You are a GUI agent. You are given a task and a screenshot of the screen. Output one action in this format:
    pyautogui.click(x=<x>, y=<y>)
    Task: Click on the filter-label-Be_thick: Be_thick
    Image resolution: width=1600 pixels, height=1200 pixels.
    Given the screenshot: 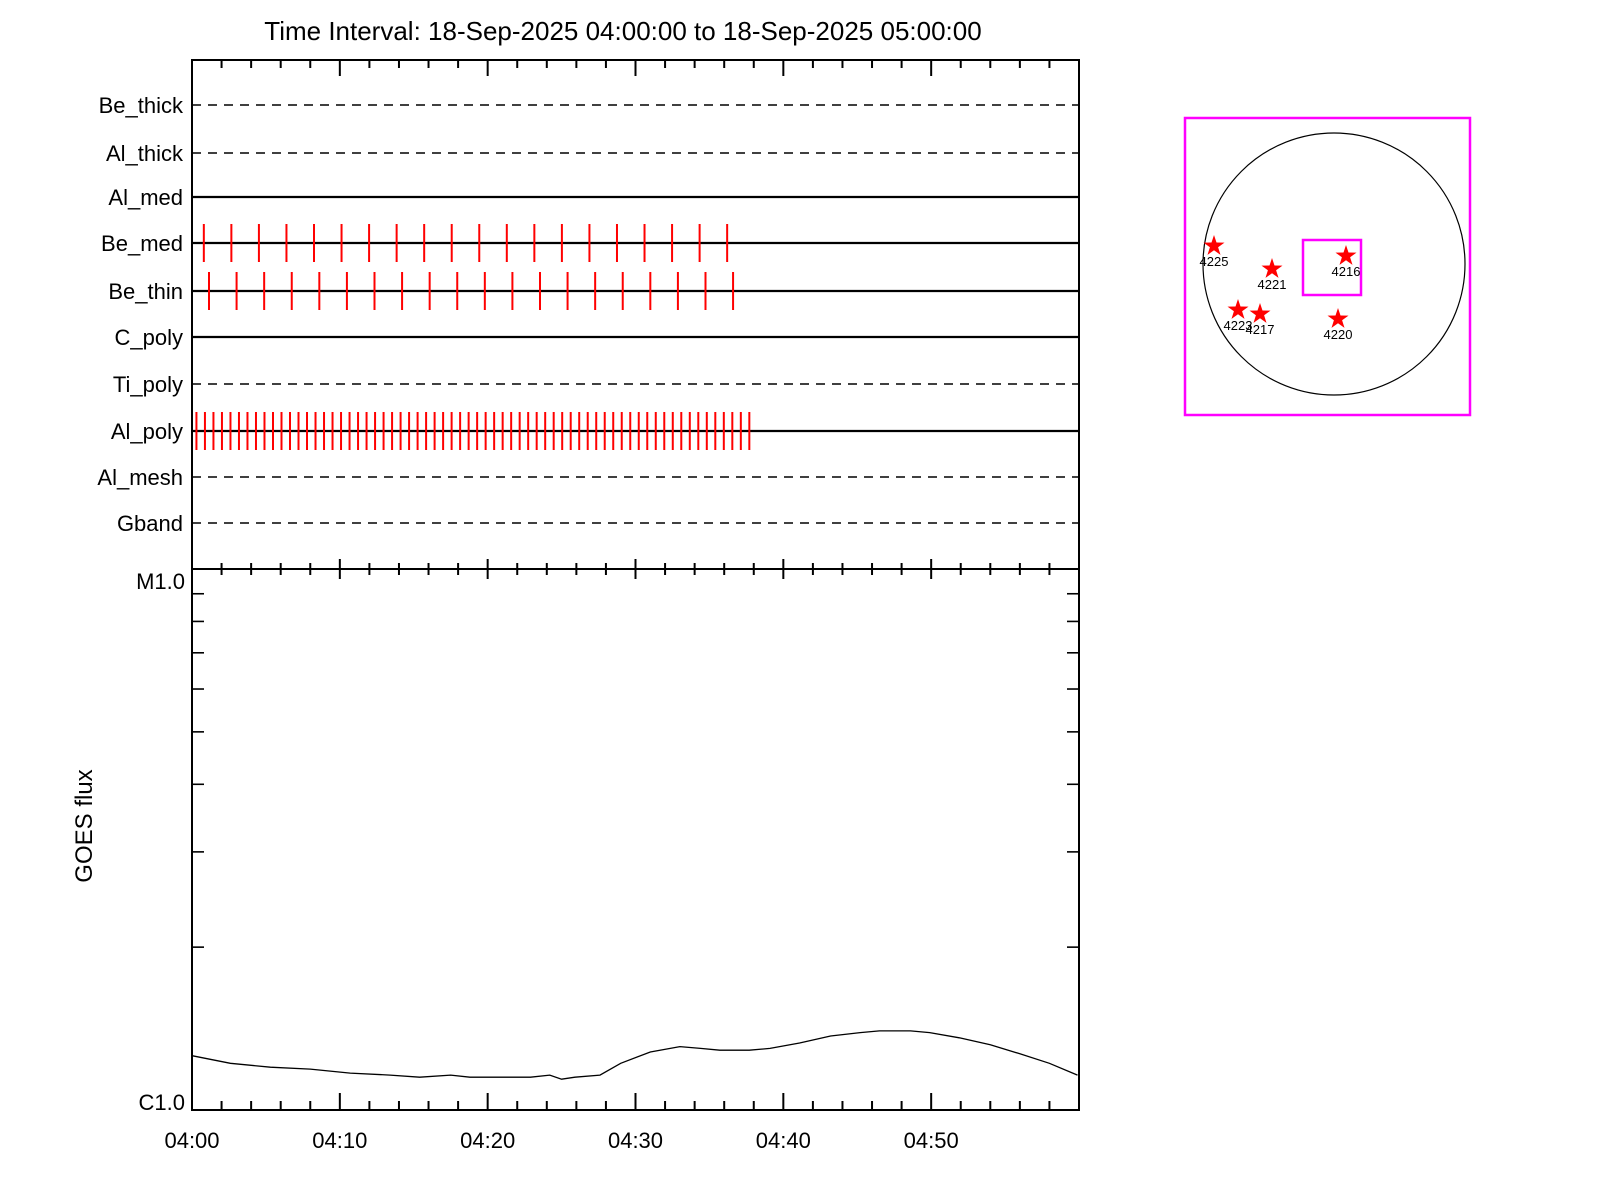 What is the action you would take?
    pyautogui.click(x=141, y=105)
    